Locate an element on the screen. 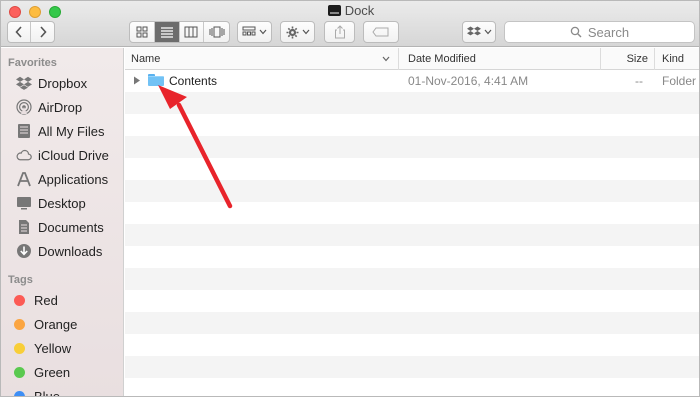 This screenshot has width=700, height=397. search-field: Search is located at coordinates (599, 32).